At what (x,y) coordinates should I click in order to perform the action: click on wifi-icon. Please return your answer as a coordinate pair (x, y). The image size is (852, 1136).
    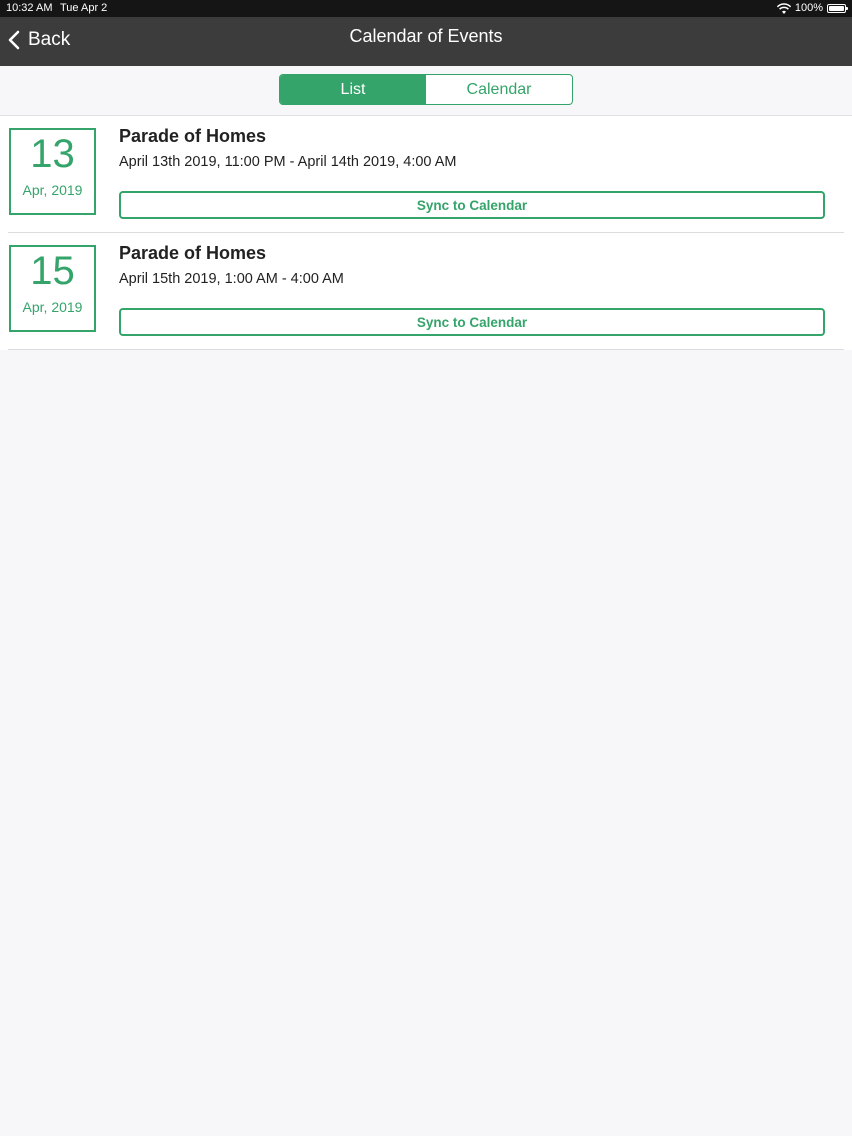
    Looking at the image, I should click on (783, 8).